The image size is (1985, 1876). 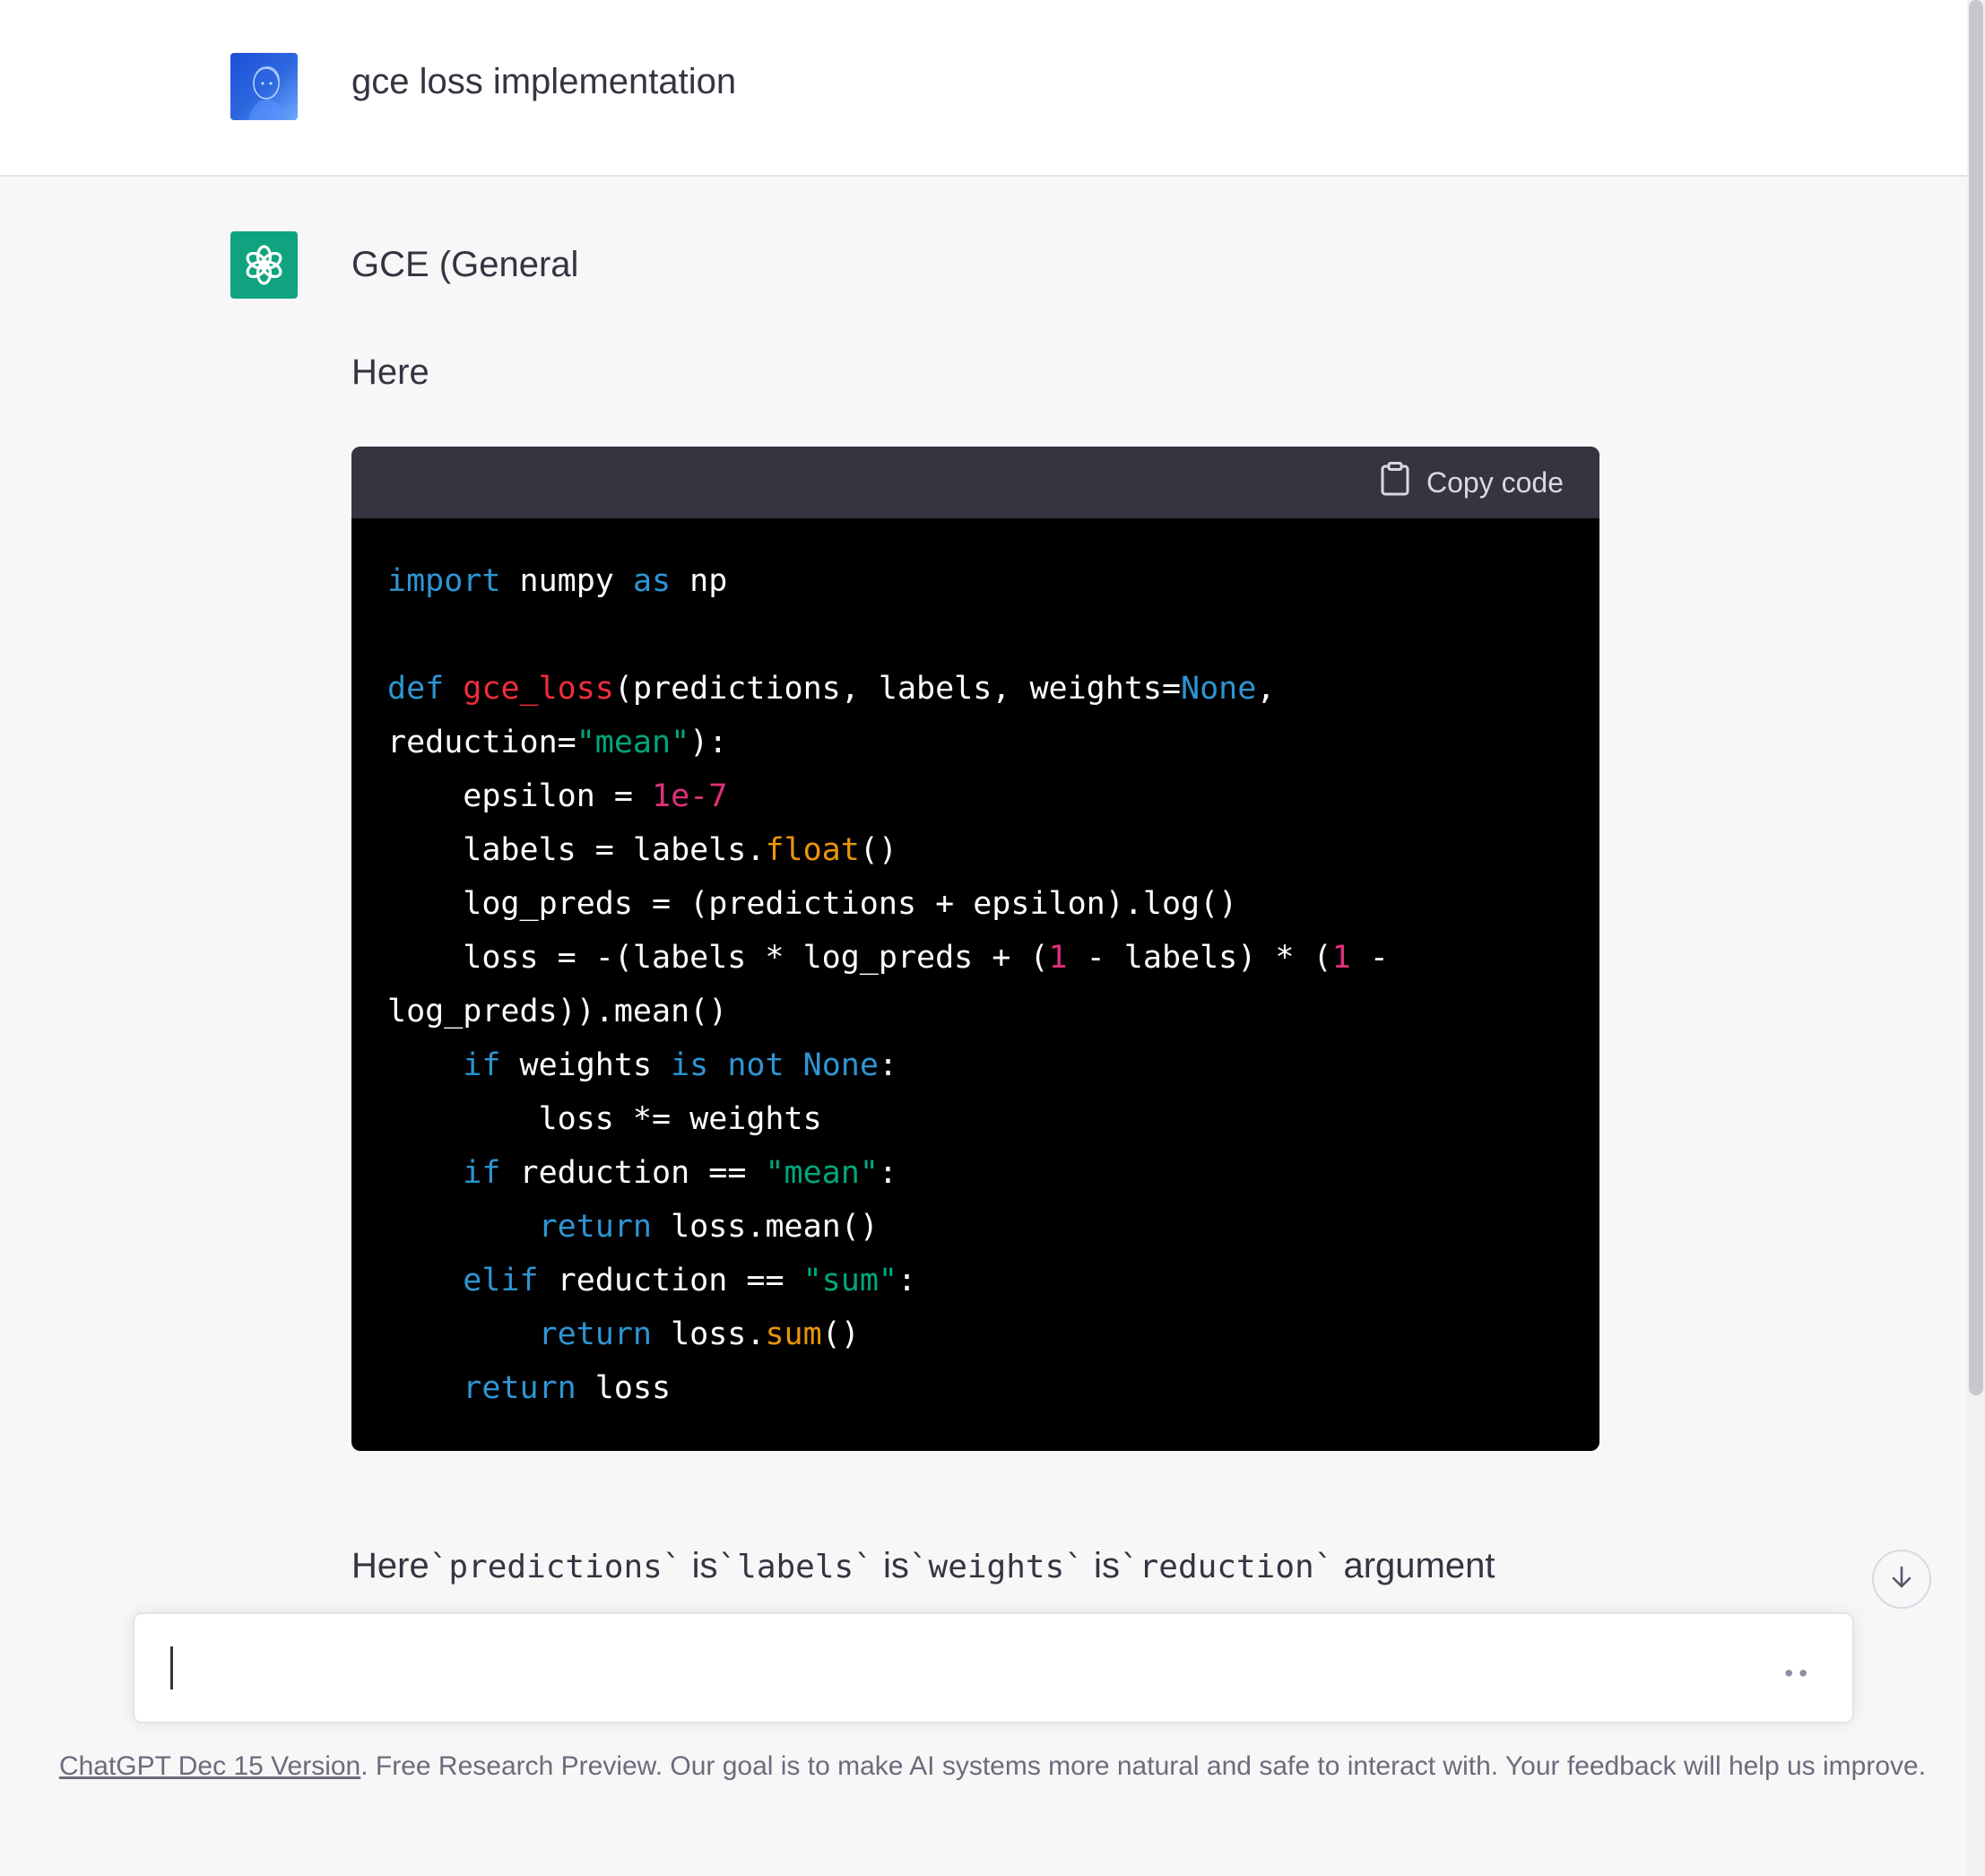 I want to click on code-token: -, so click(x=1369, y=958).